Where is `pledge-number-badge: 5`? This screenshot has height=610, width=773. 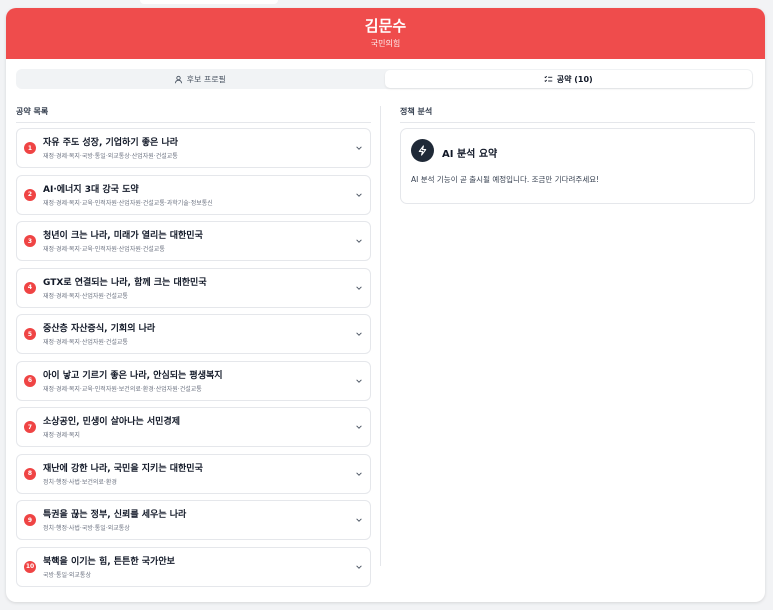
pledge-number-badge: 5 is located at coordinates (30, 334).